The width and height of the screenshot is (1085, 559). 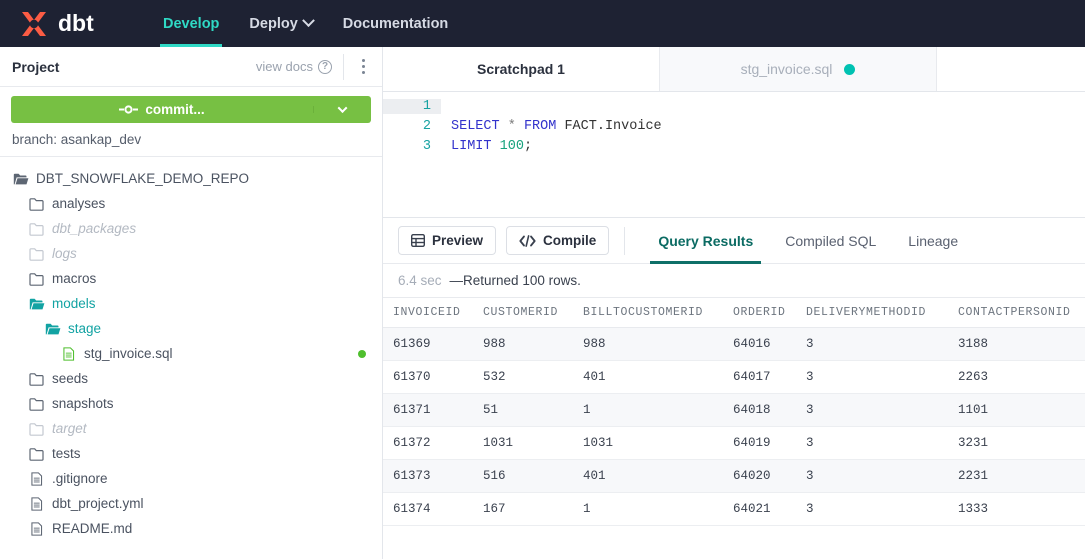 What do you see at coordinates (734, 377) in the screenshot?
I see `table-row: 61370 532 401 64017 3 2263` at bounding box center [734, 377].